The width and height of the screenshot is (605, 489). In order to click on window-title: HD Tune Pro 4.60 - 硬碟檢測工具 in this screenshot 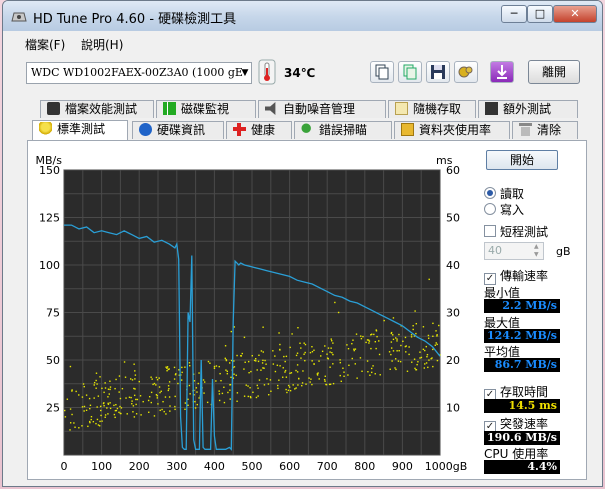, I will do `click(135, 19)`.